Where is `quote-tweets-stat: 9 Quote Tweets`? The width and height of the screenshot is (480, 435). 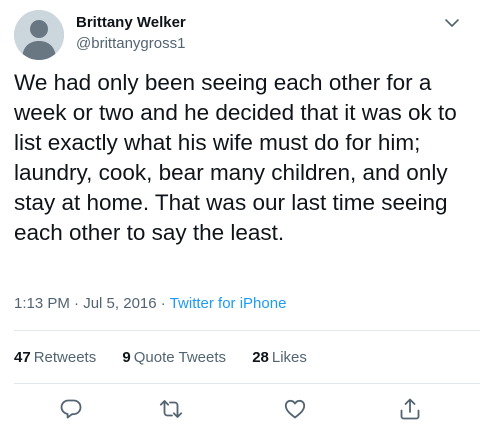 quote-tweets-stat: 9 Quote Tweets is located at coordinates (174, 358).